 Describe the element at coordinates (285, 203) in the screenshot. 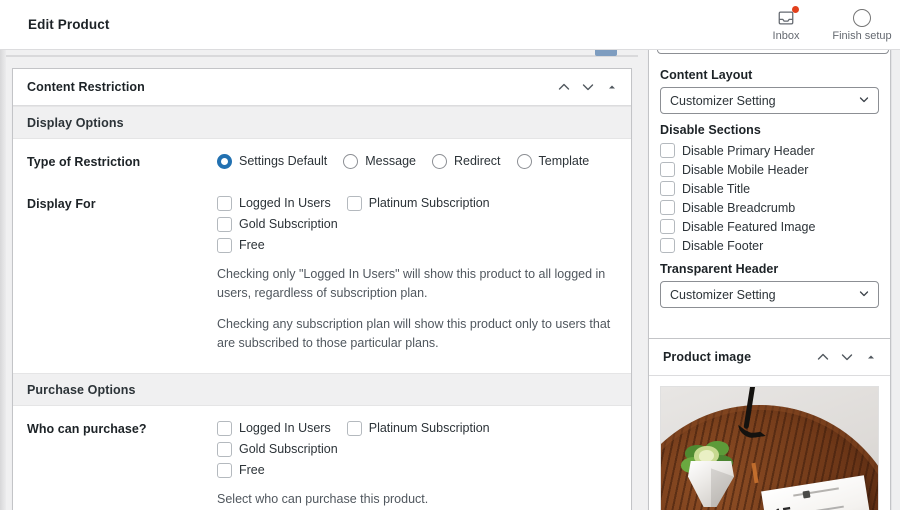

I see `checkbox-display-logged-in-users-label: Logged In Users` at that location.